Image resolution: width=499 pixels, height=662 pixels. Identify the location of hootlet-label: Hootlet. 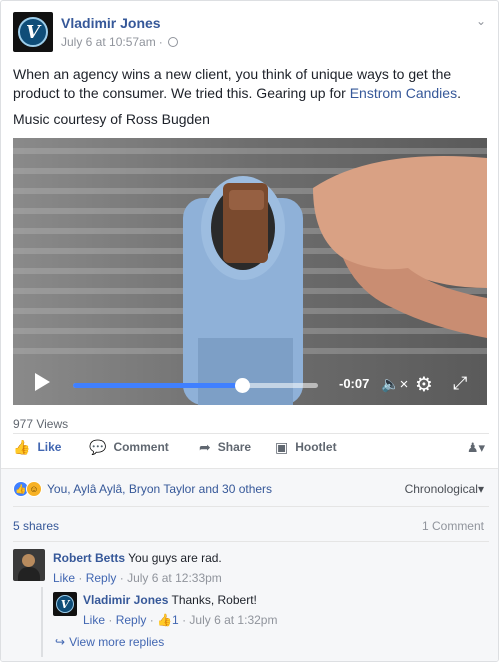
(316, 447).